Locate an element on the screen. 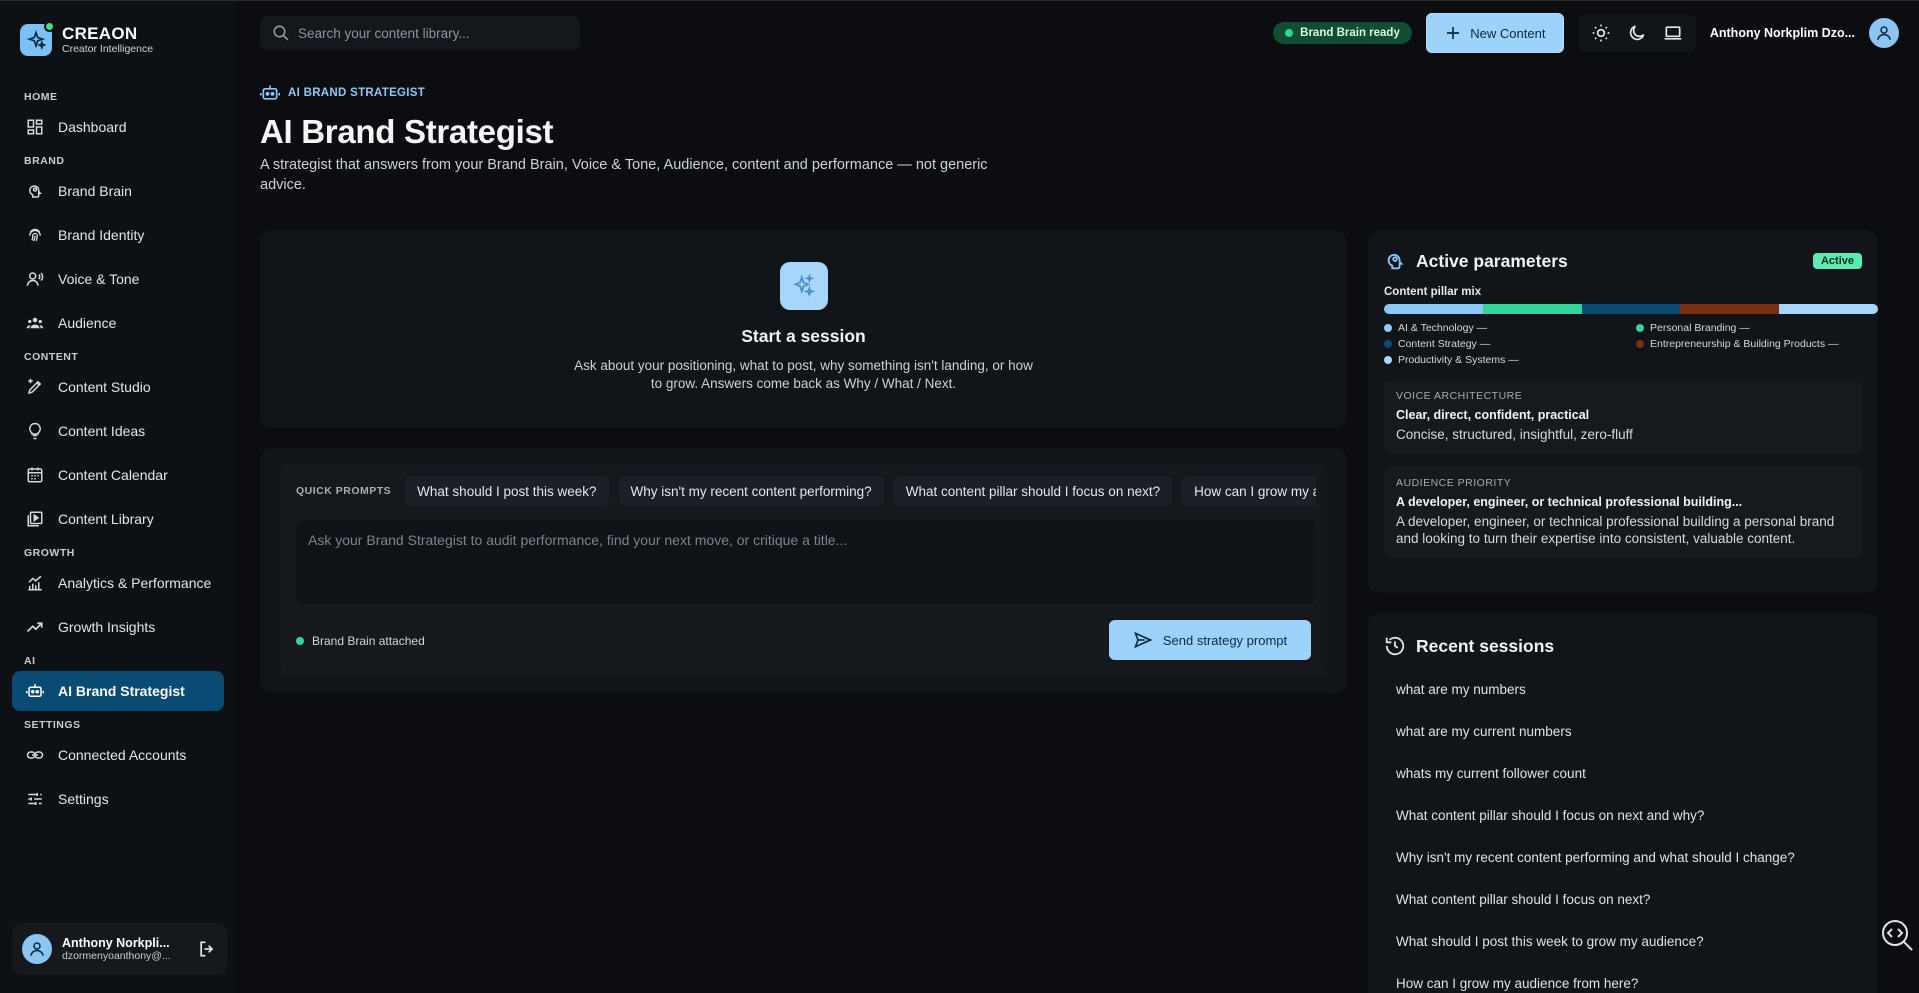 This screenshot has height=993, width=1919. strategy-prompt-input is located at coordinates (806, 562).